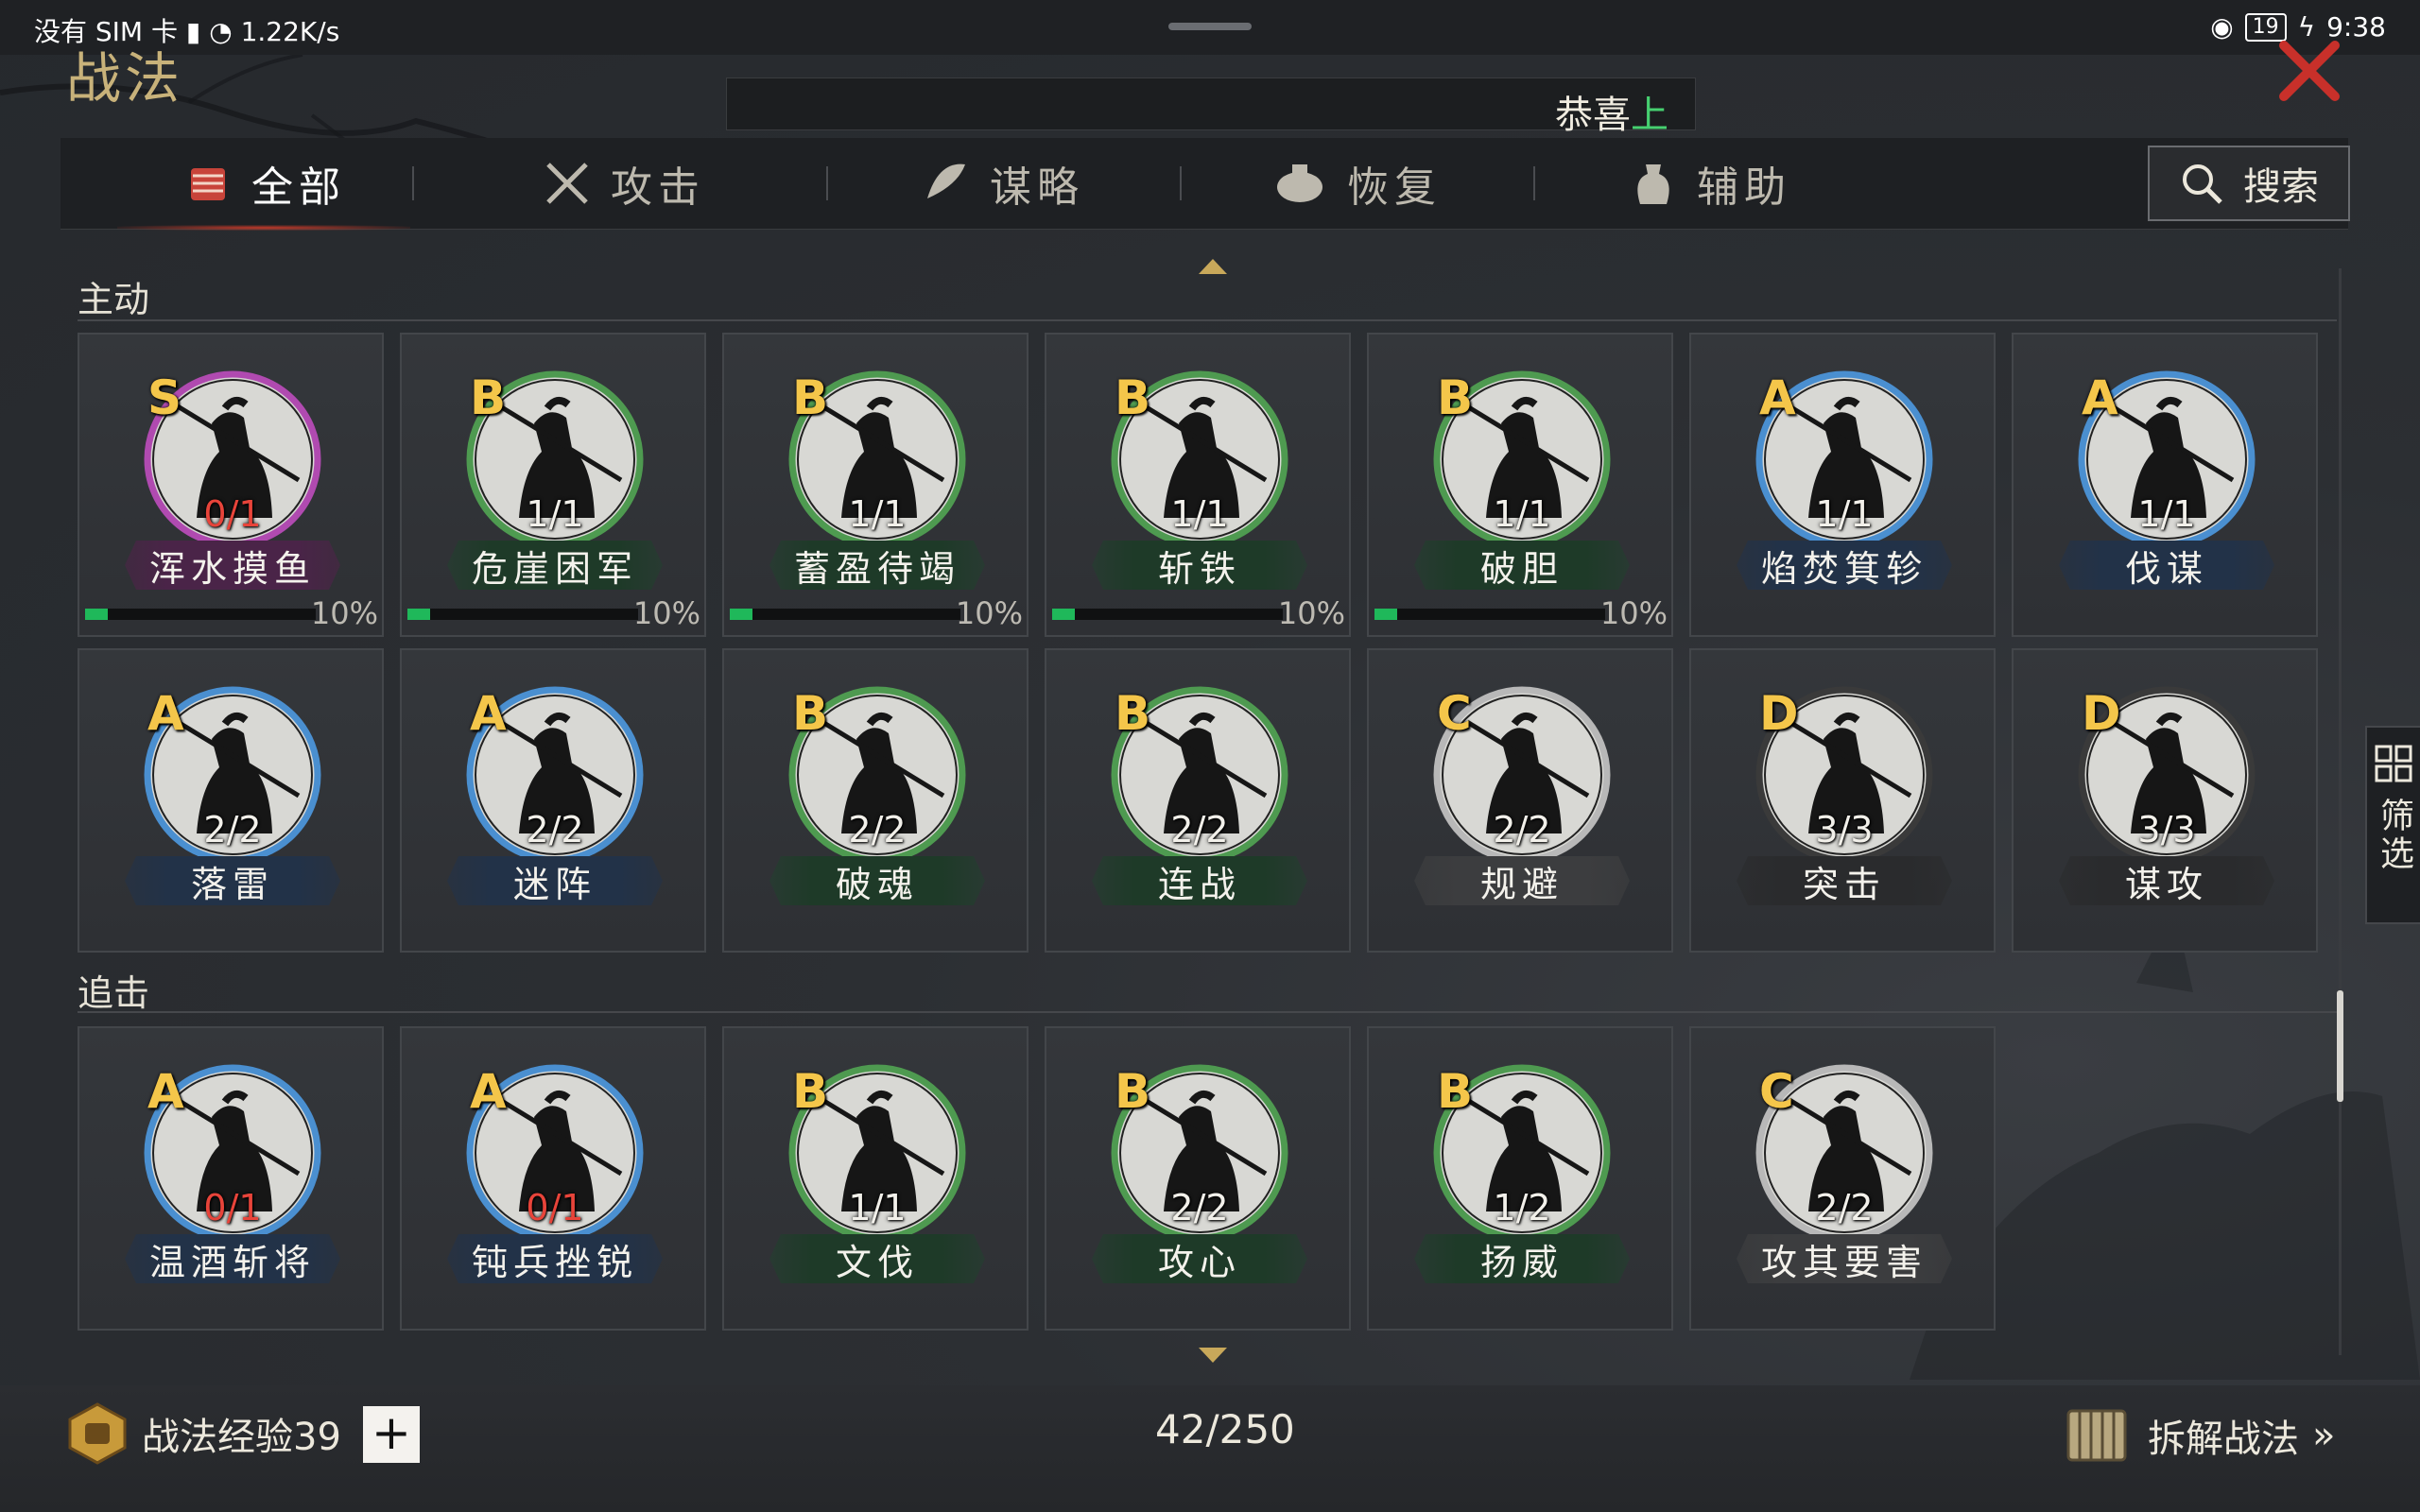  I want to click on tab-strategy: 谋略, so click(1002, 183).